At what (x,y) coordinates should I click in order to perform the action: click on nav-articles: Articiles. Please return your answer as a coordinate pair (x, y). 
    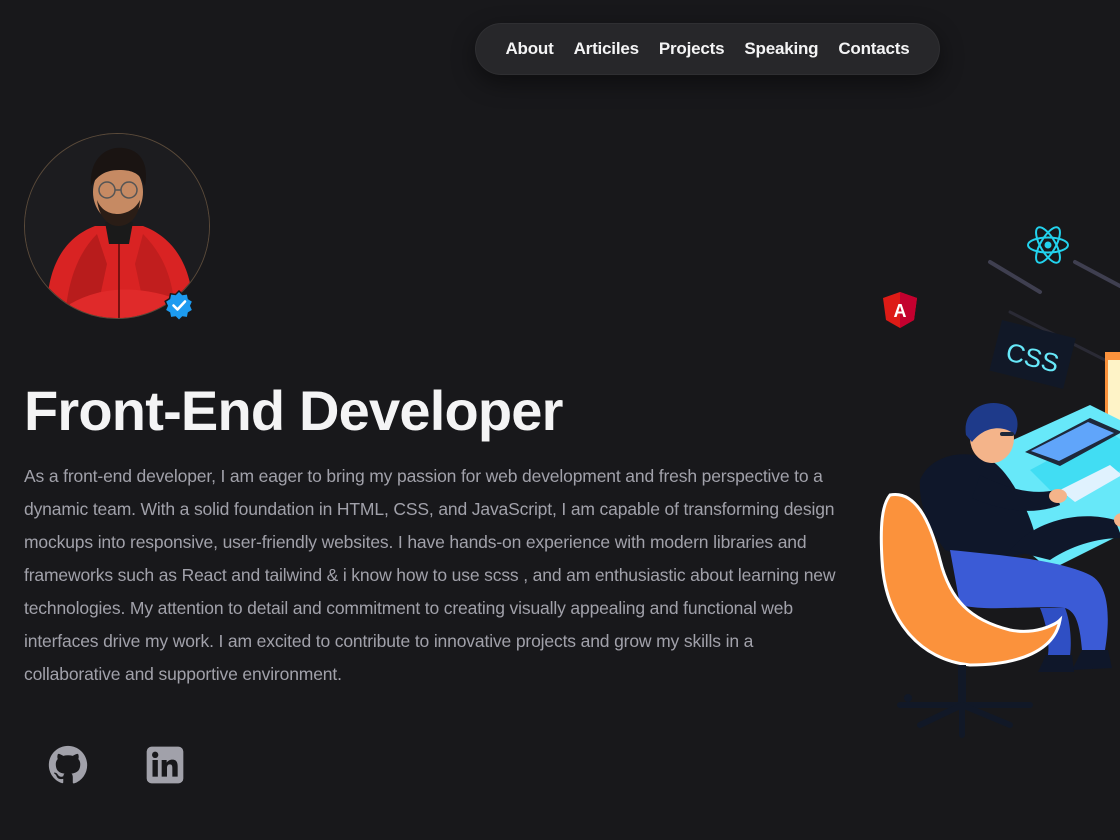
    Looking at the image, I should click on (606, 49).